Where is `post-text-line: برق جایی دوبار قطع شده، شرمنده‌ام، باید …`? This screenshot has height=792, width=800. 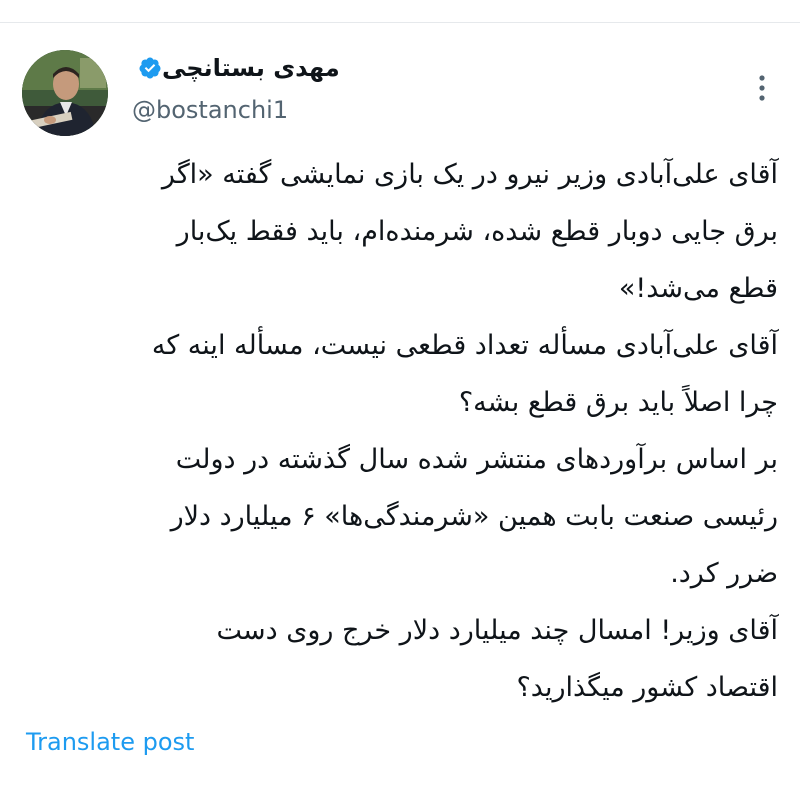
post-text-line: برق جایی دوبار قطع شده، شرمنده‌ام، باید … is located at coordinates (477, 231).